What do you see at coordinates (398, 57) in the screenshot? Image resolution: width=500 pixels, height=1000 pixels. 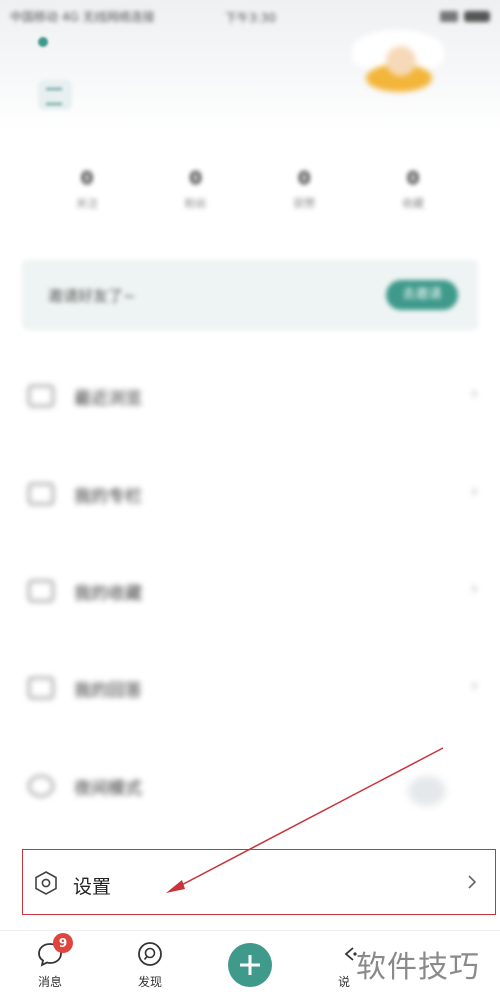 I see `avatar` at bounding box center [398, 57].